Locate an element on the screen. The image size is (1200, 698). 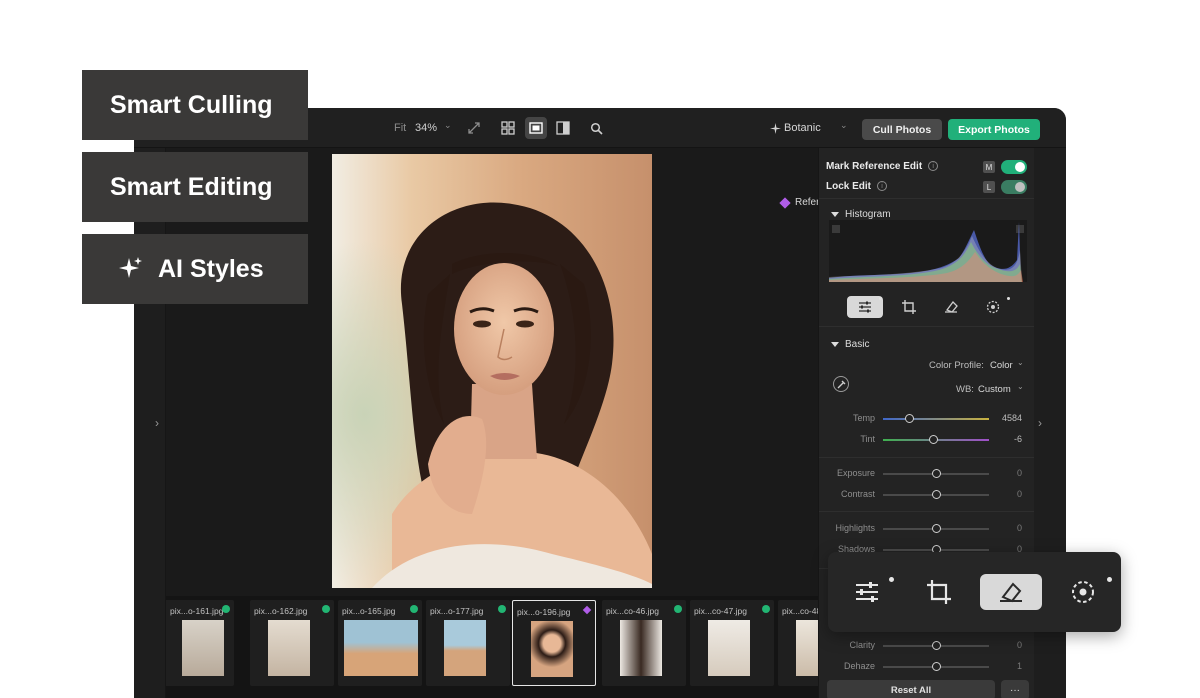
filmstrip-thumb: pix...o-161.jpg is located at coordinates (200, 643).